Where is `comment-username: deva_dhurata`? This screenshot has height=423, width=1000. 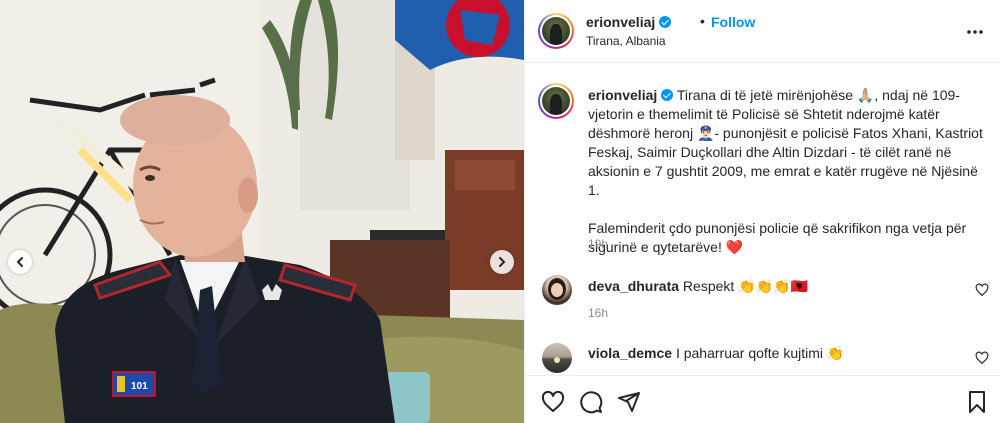 comment-username: deva_dhurata is located at coordinates (633, 286).